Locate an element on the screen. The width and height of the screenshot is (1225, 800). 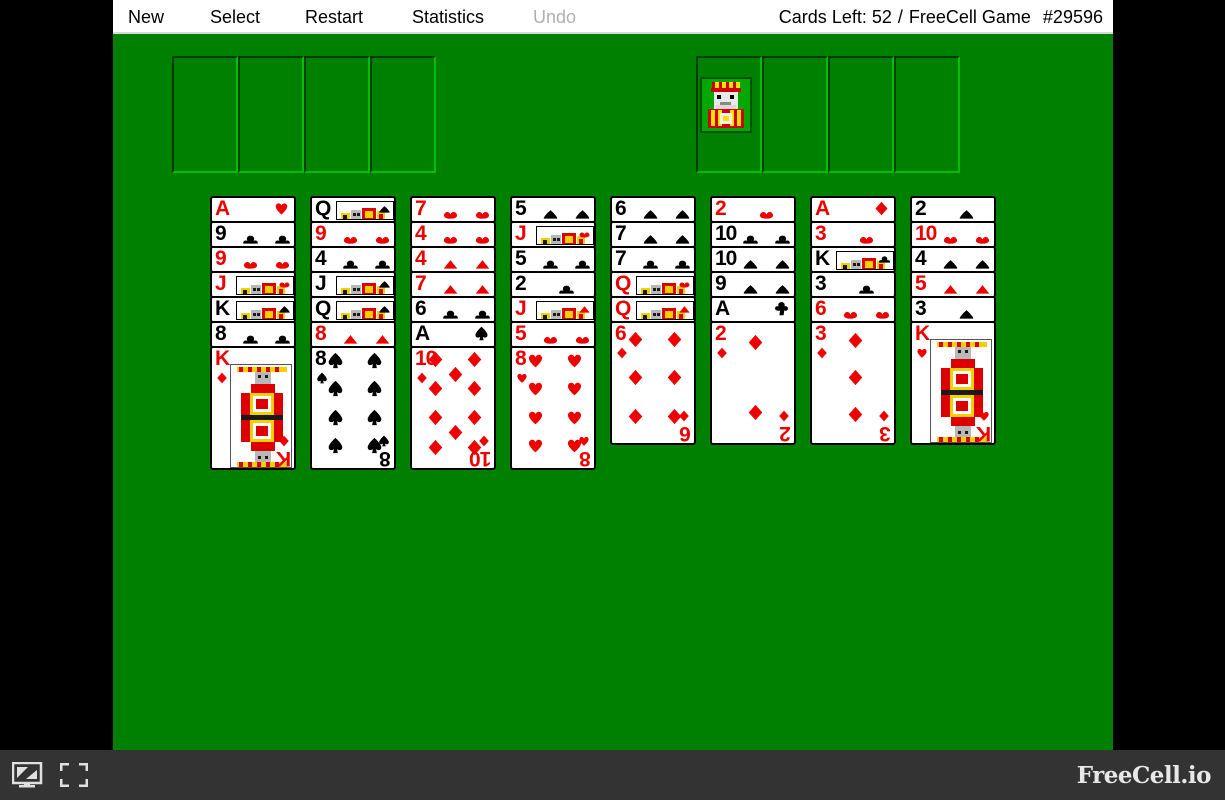
card-8H: 88 is located at coordinates (553, 408).